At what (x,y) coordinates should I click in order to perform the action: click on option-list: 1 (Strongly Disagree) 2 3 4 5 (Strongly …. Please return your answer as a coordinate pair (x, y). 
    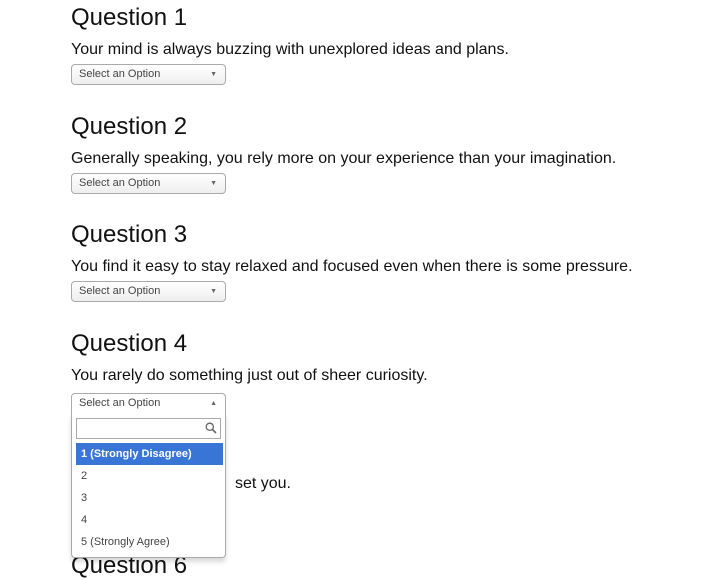
    Looking at the image, I should click on (149, 498).